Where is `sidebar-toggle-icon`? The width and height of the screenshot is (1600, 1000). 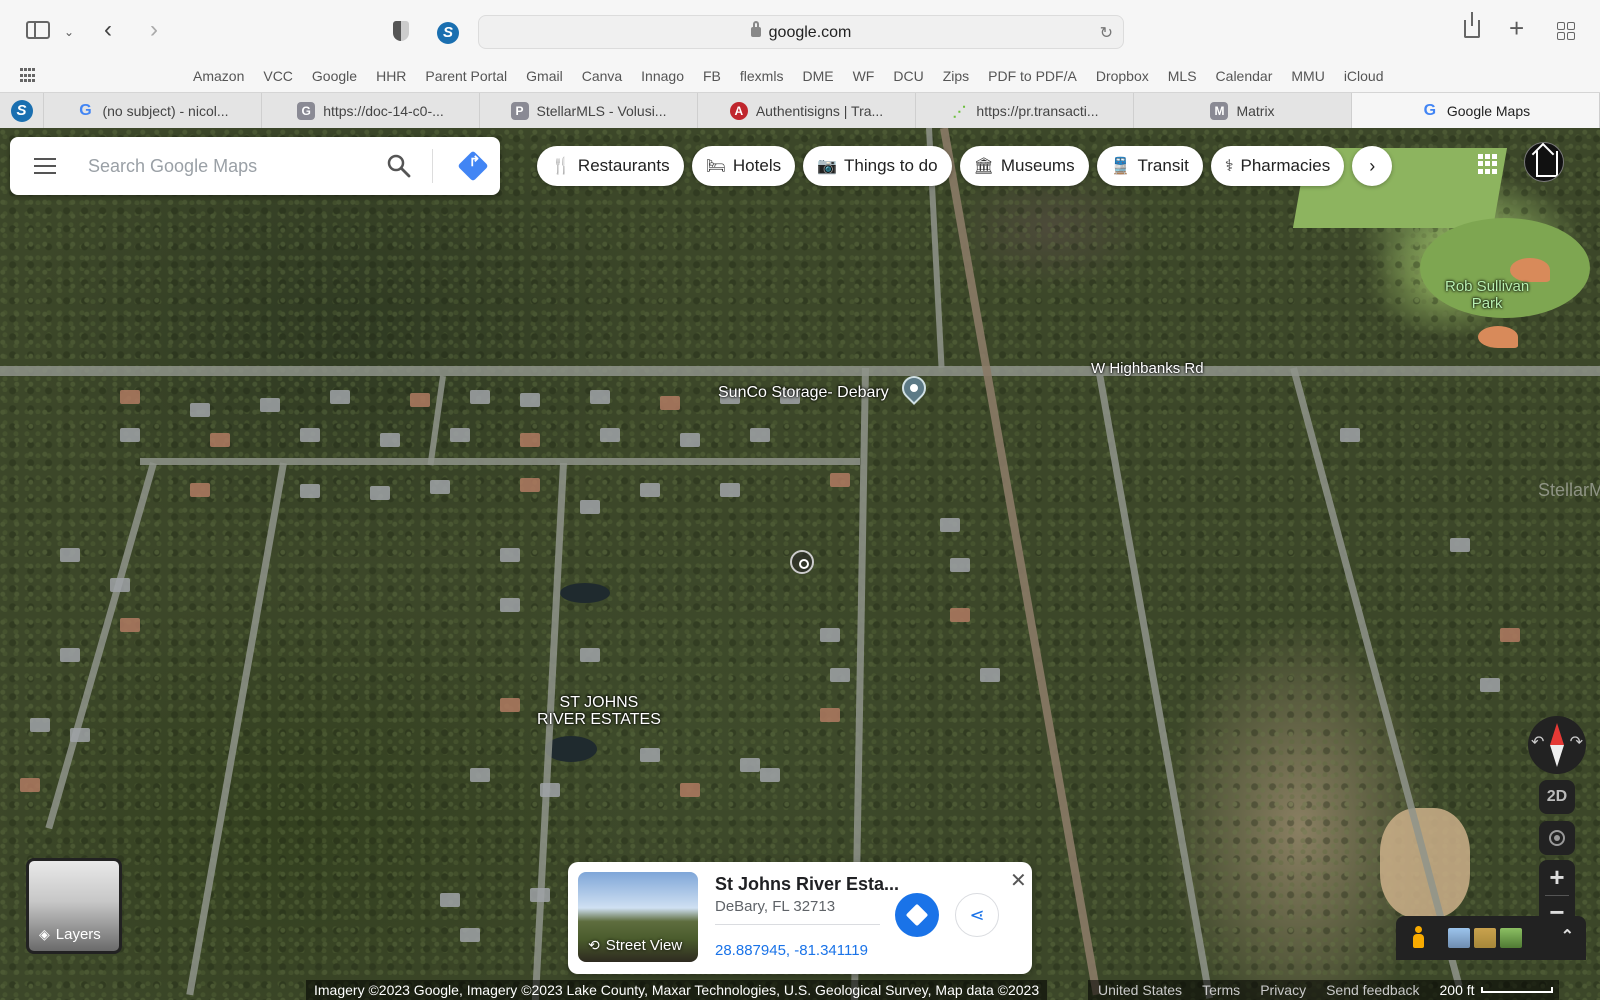 sidebar-toggle-icon is located at coordinates (38, 30).